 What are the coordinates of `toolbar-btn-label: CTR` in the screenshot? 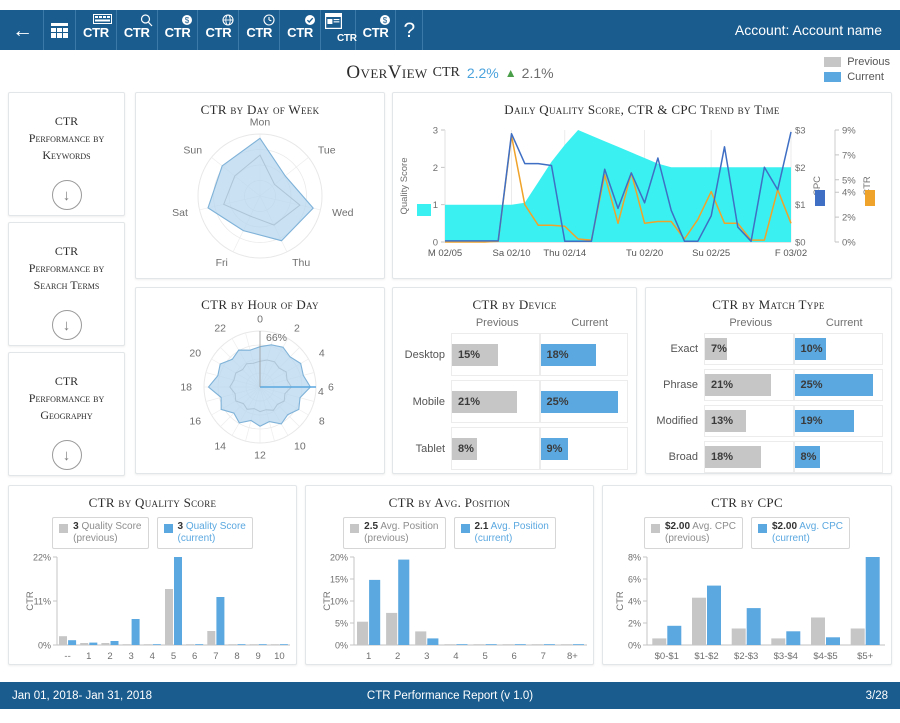 It's located at (346, 38).